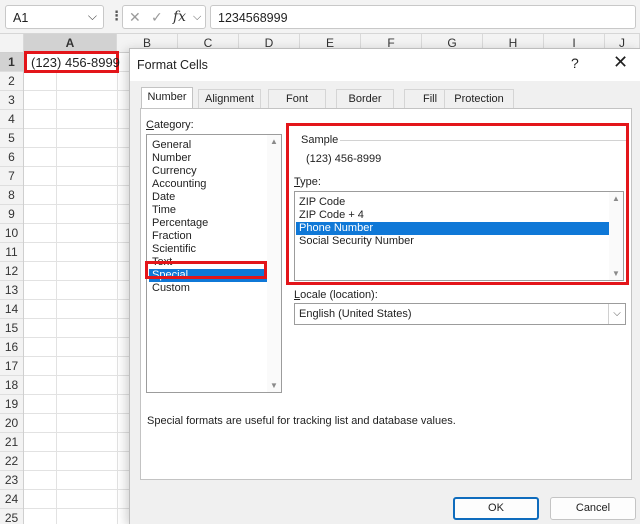  What do you see at coordinates (320, 140) in the screenshot?
I see `sample-label: Sample` at bounding box center [320, 140].